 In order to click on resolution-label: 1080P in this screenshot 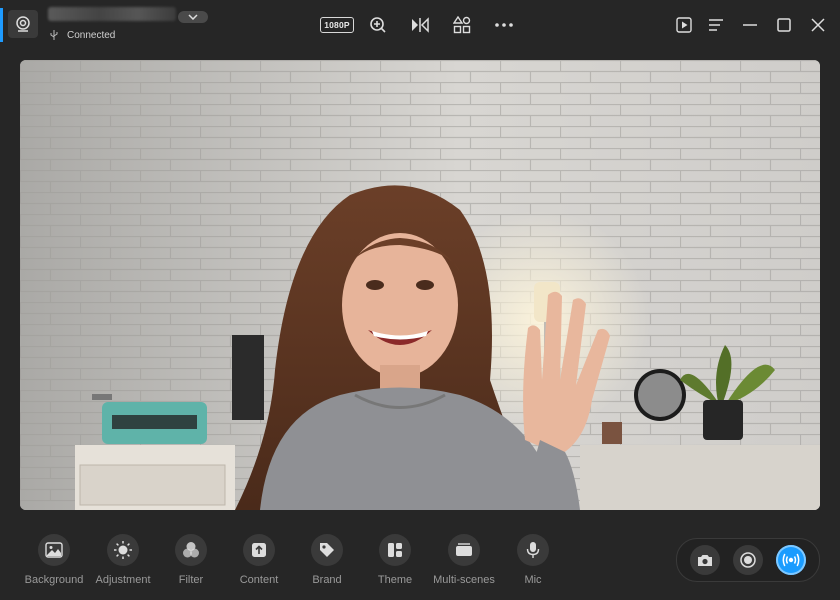, I will do `click(337, 25)`.